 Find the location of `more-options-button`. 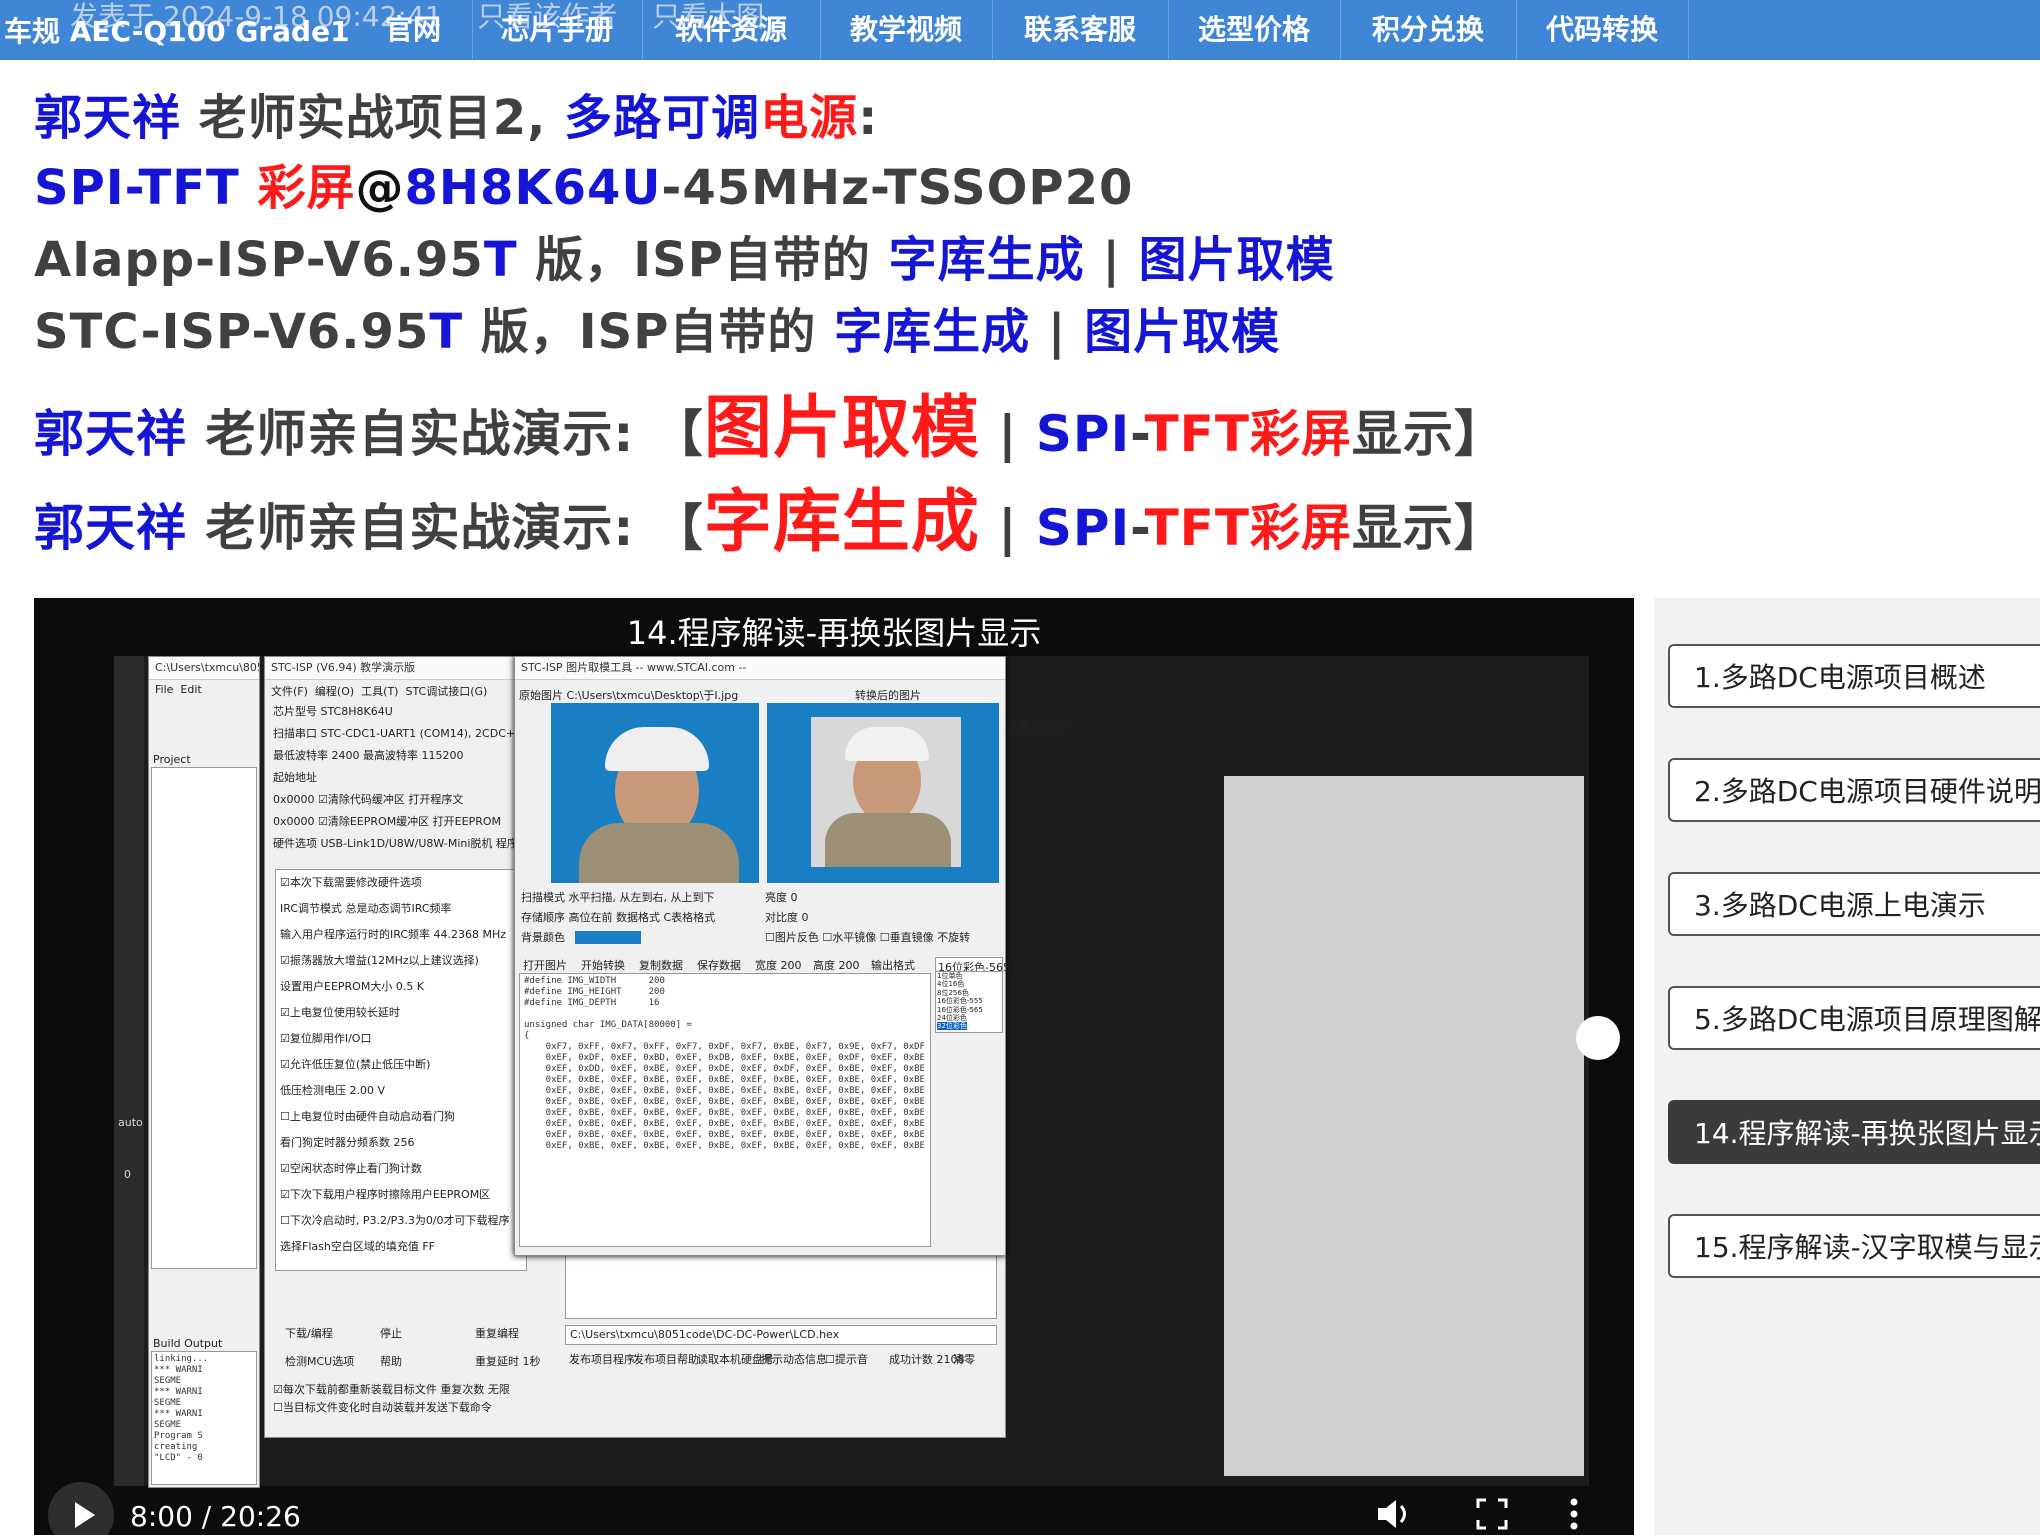

more-options-button is located at coordinates (1574, 1514).